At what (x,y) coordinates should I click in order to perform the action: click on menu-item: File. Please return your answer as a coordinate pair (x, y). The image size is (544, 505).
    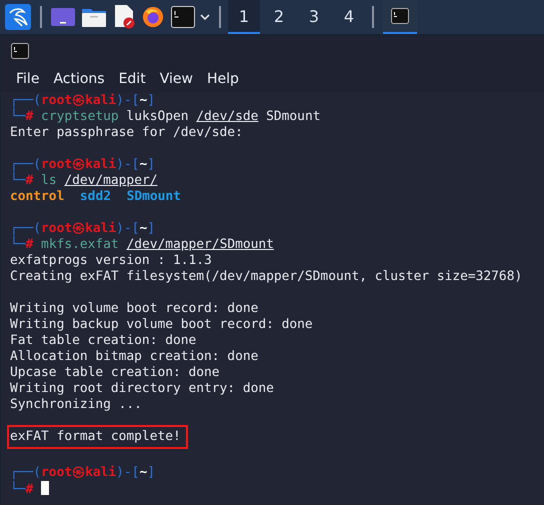
    Looking at the image, I should click on (27, 79).